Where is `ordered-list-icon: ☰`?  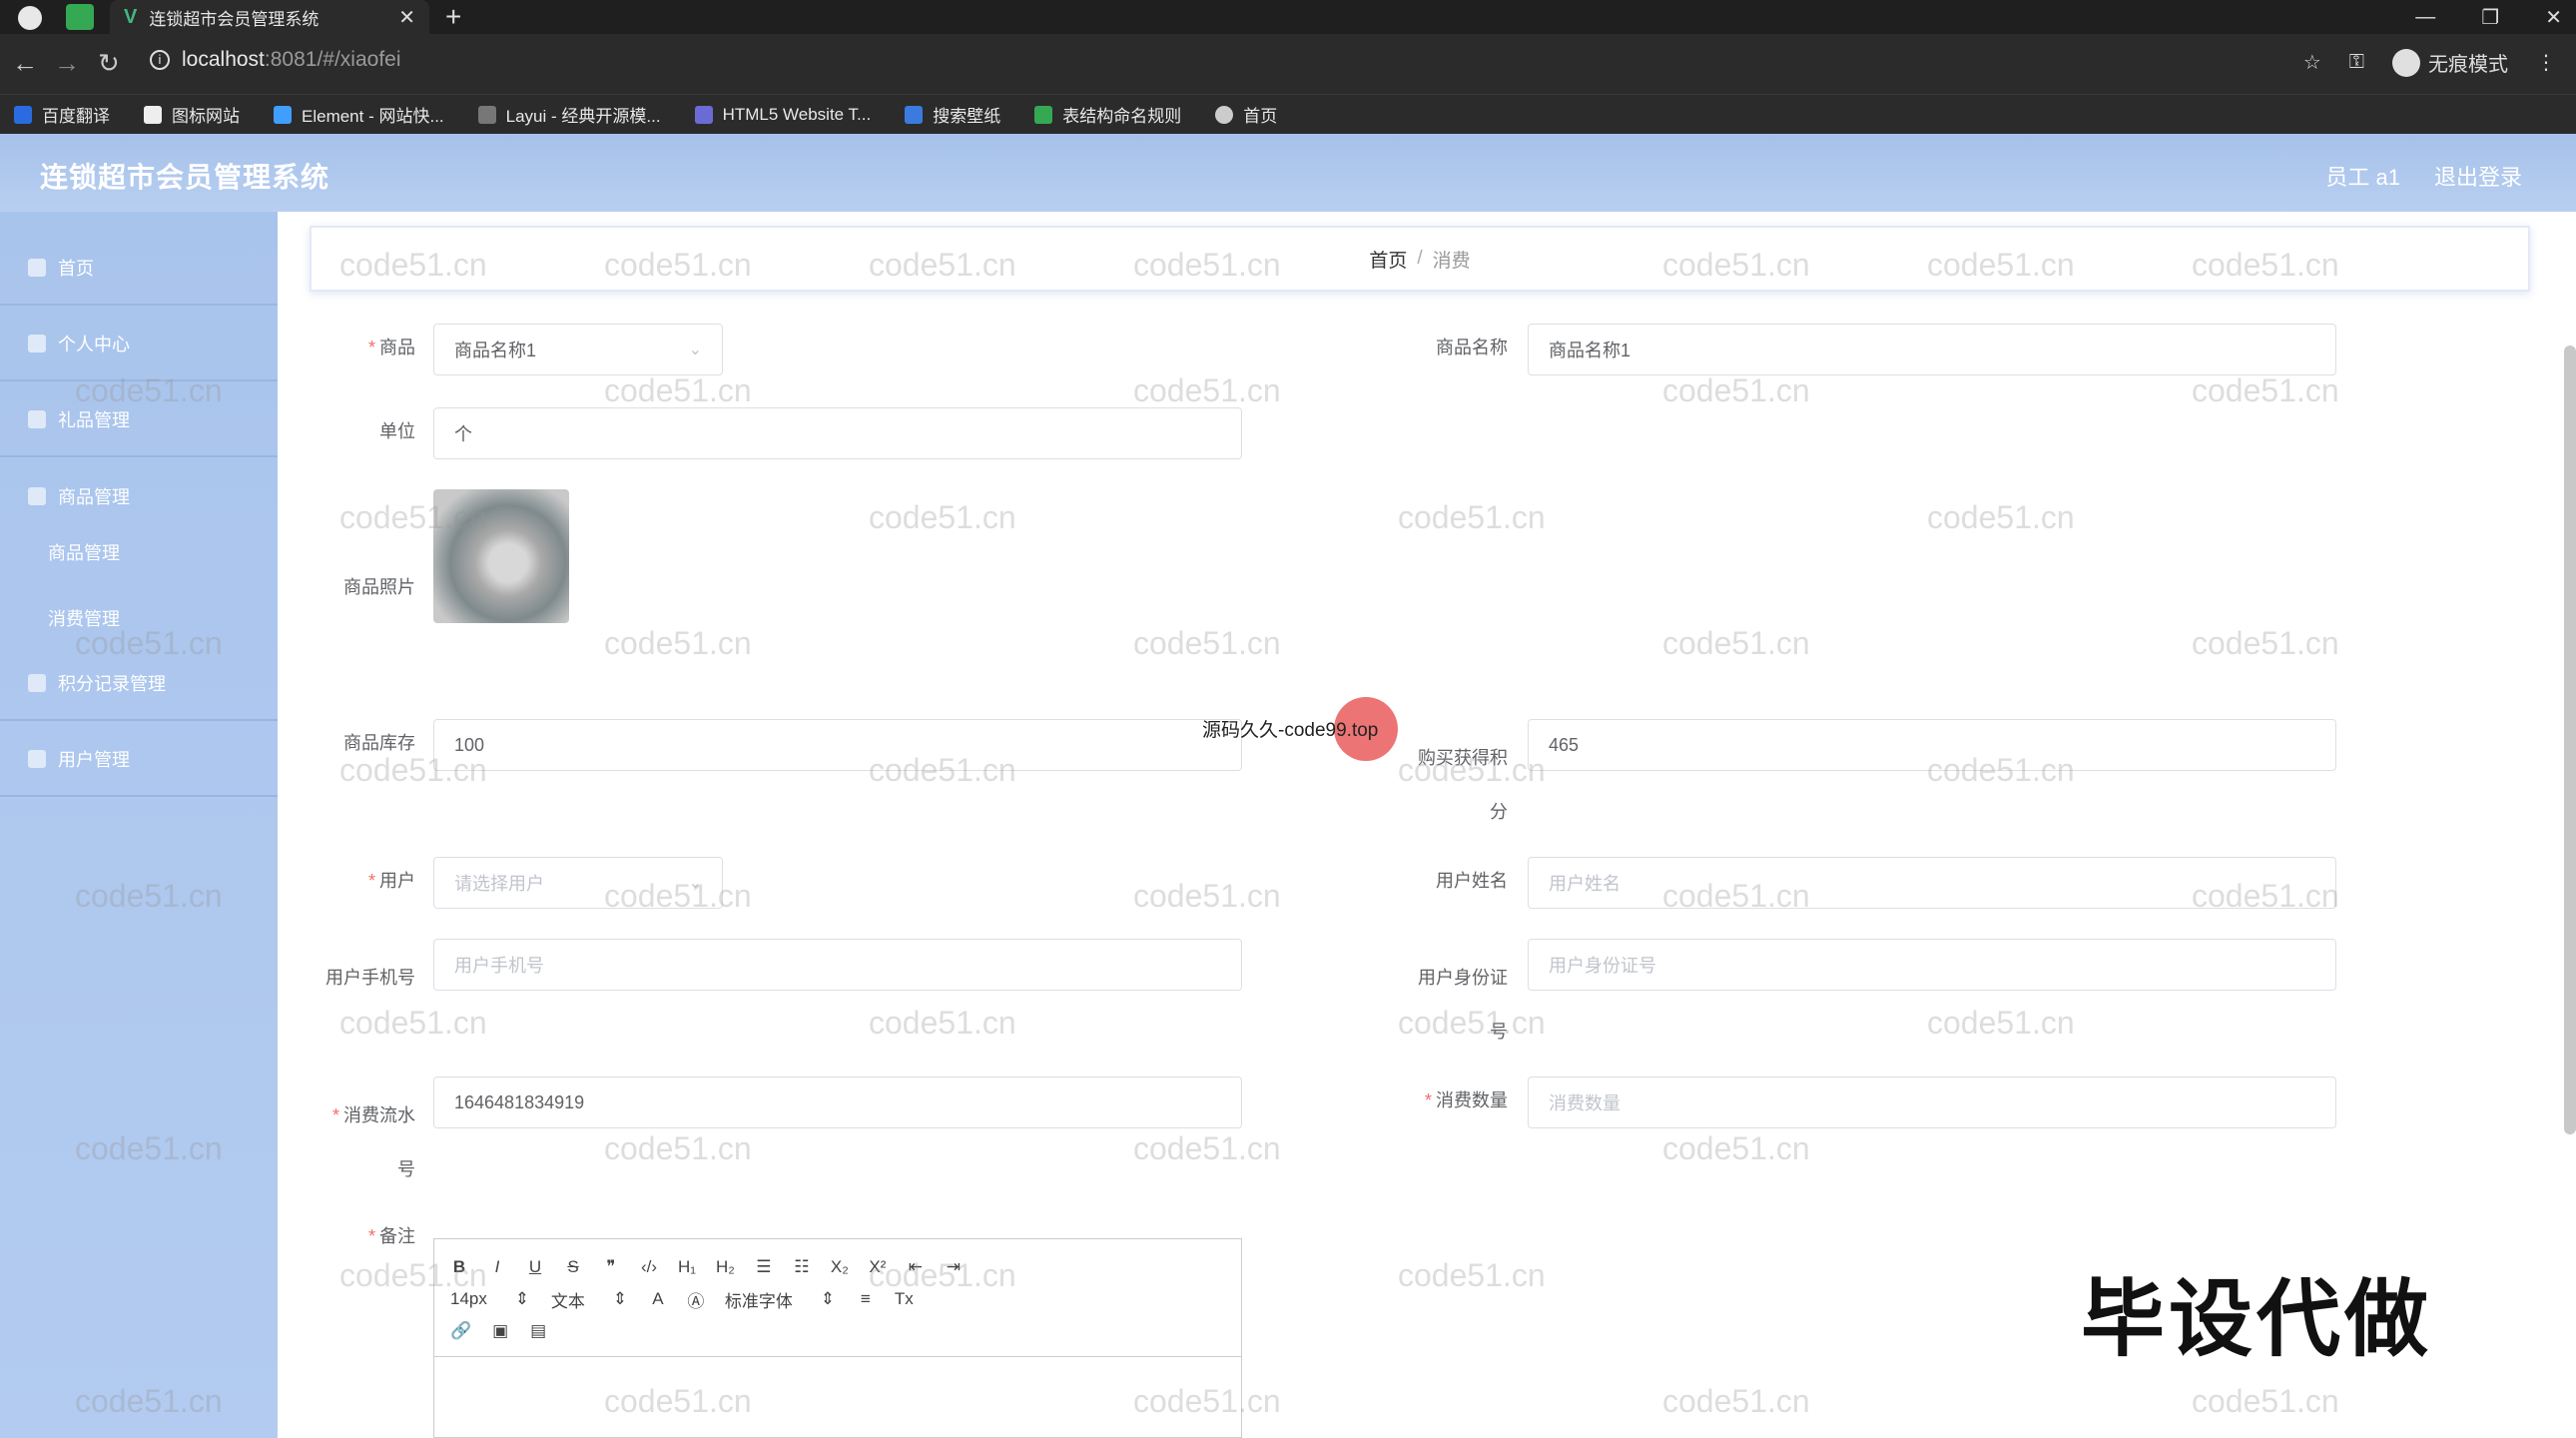
ordered-list-icon: ☰ is located at coordinates (764, 1267).